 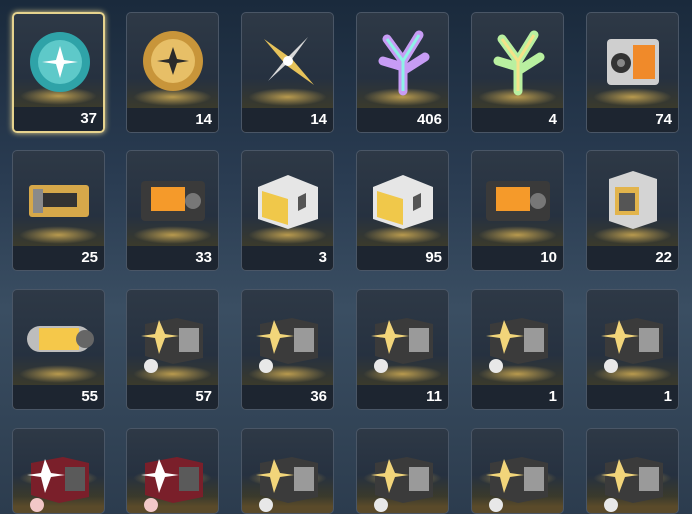 What do you see at coordinates (287, 258) in the screenshot?
I see `item-count: 3` at bounding box center [287, 258].